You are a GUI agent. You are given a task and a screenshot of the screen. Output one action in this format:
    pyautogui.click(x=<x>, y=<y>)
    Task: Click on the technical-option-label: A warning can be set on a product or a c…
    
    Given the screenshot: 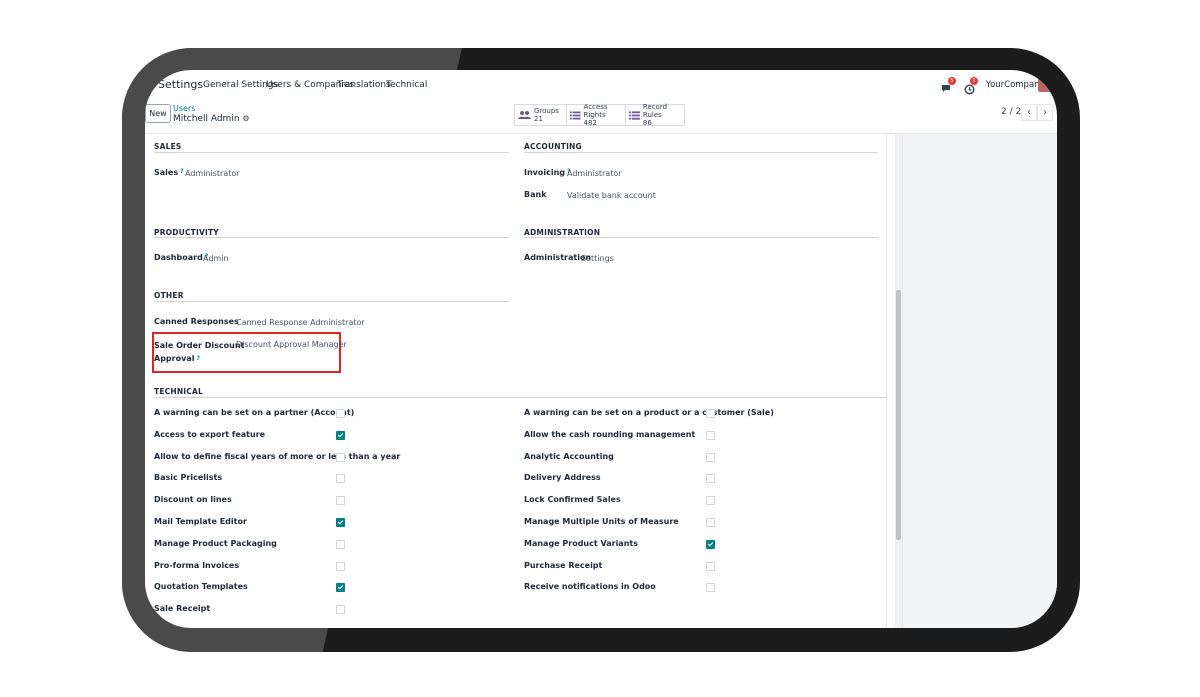 What is the action you would take?
    pyautogui.click(x=649, y=412)
    